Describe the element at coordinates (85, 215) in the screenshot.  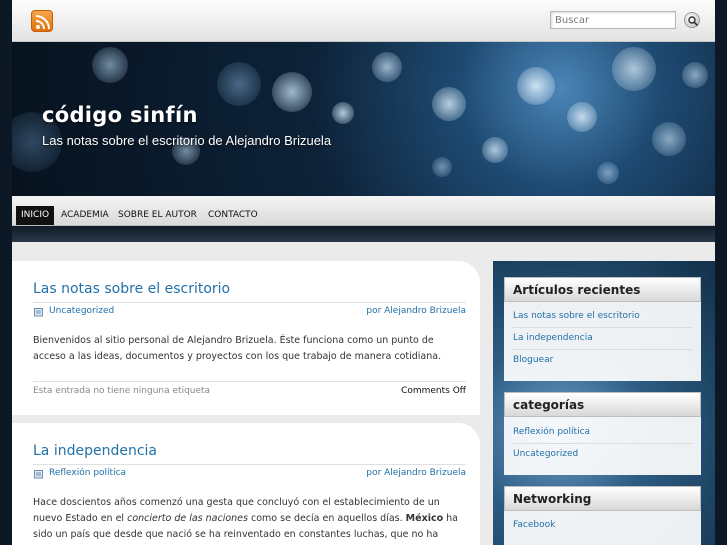
I see `nav-item-academia: ACADEMIA` at that location.